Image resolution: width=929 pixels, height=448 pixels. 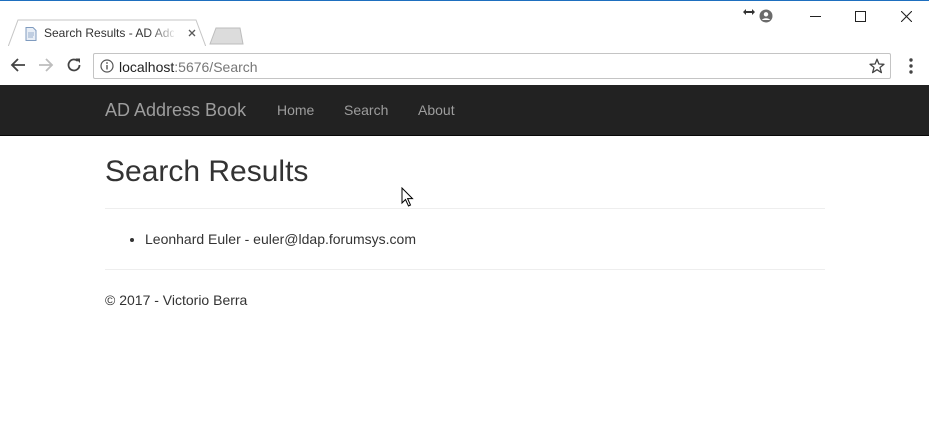 I want to click on maximize-button, so click(x=860, y=16).